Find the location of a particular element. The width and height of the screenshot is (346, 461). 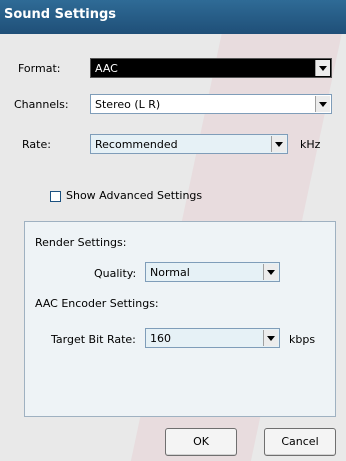

window-title: Sound Settings is located at coordinates (60, 14).